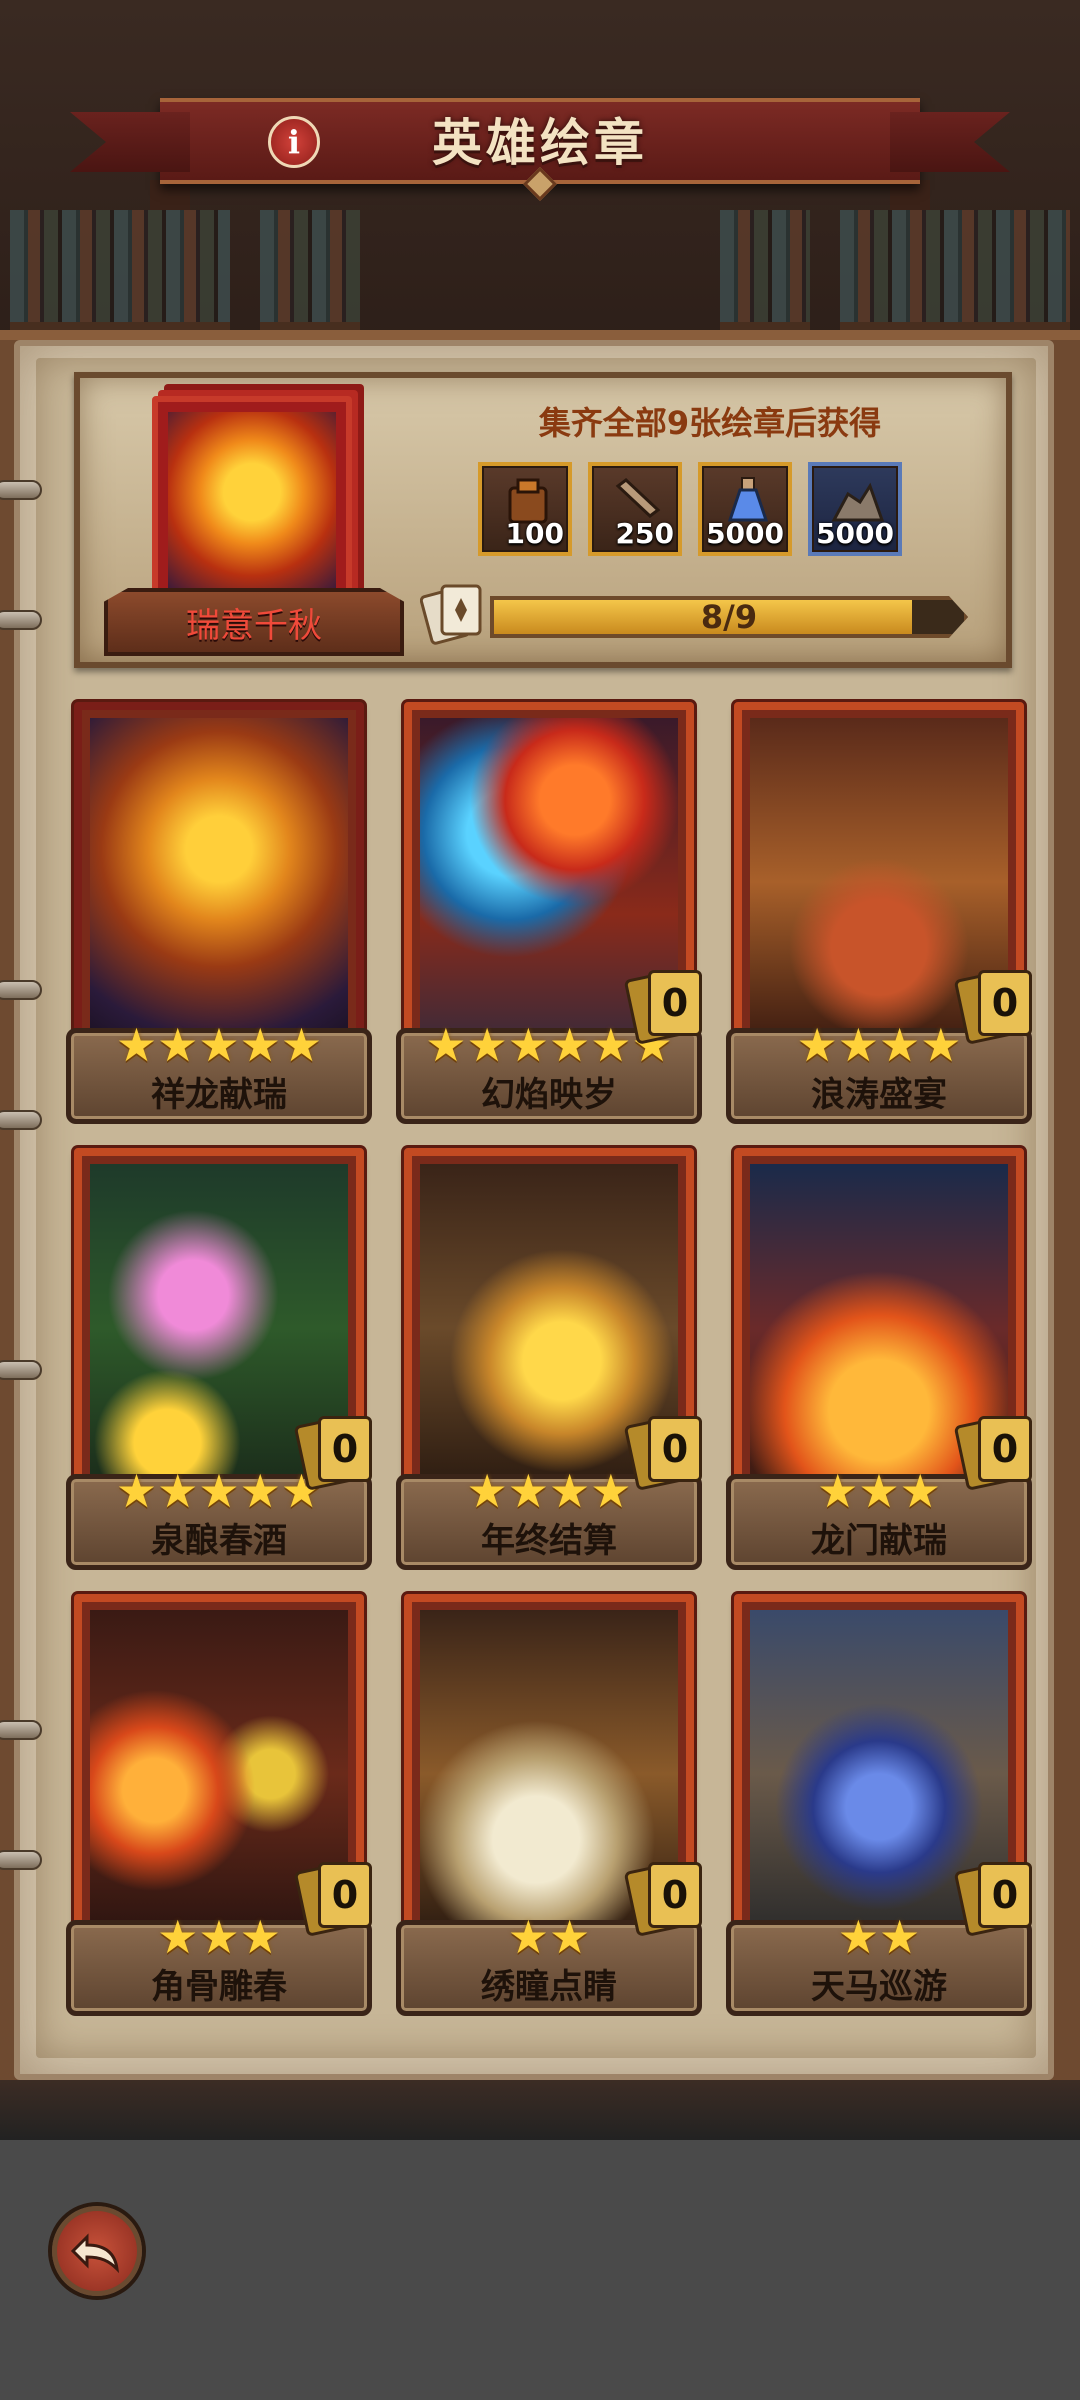 This screenshot has width=1080, height=2400. What do you see at coordinates (879, 1095) in the screenshot?
I see `card-name: 浪涛盛宴` at bounding box center [879, 1095].